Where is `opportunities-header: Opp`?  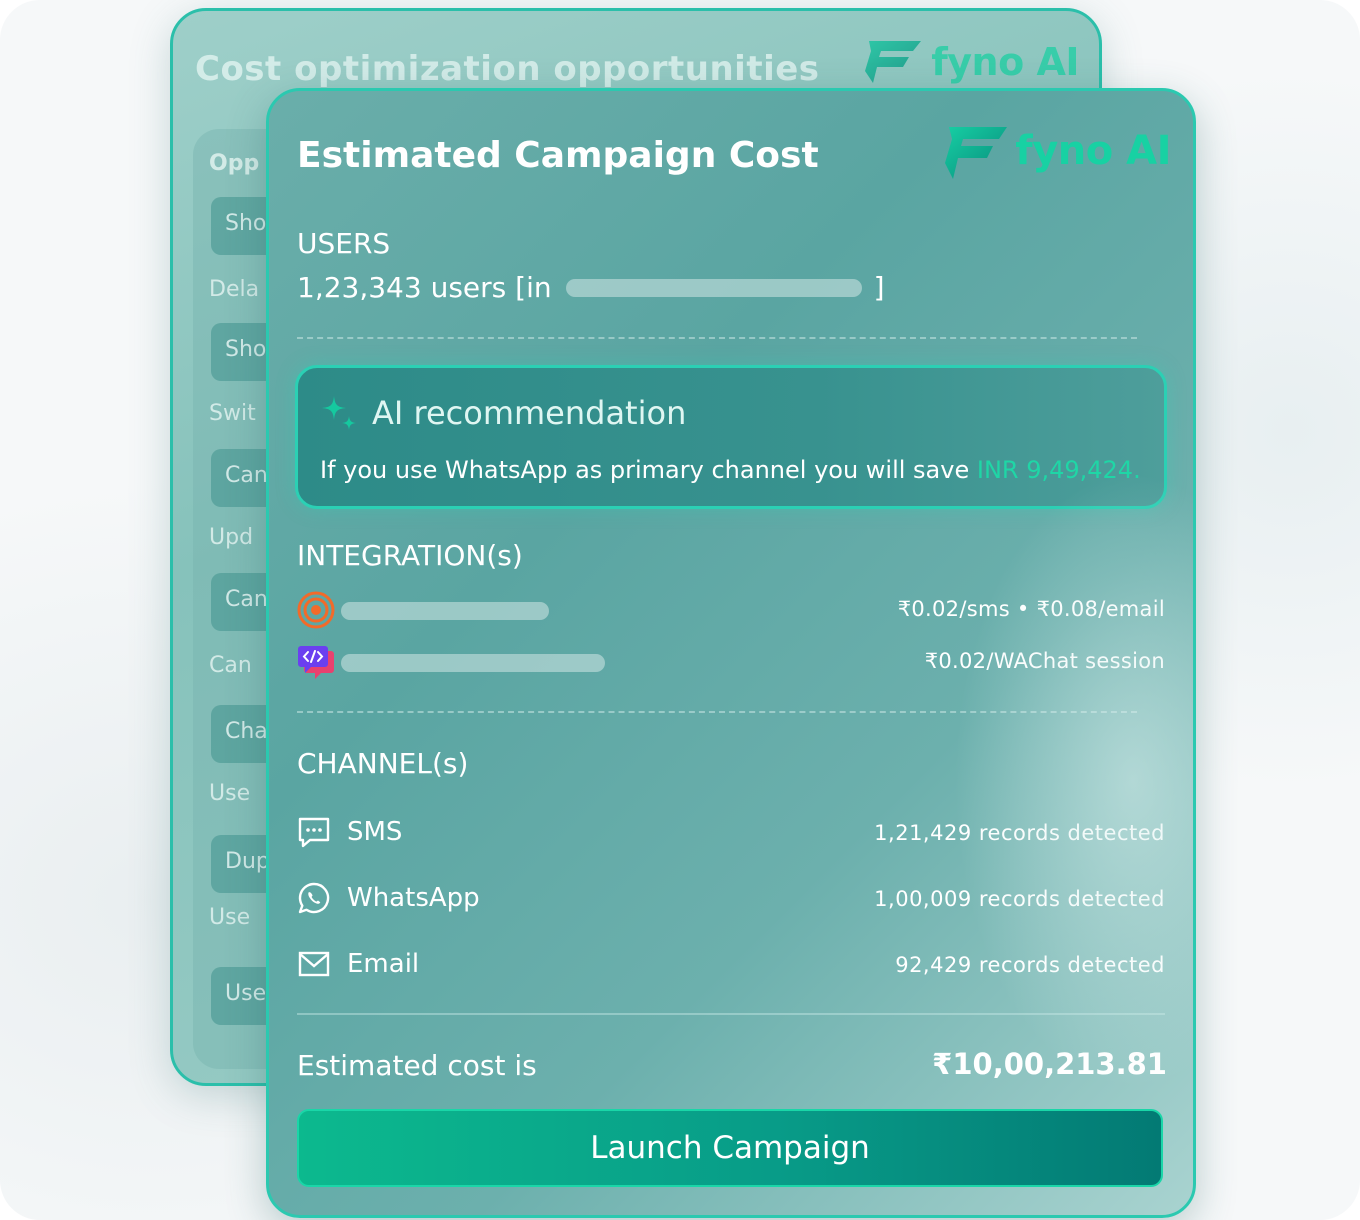 opportunities-header: Opp is located at coordinates (234, 163).